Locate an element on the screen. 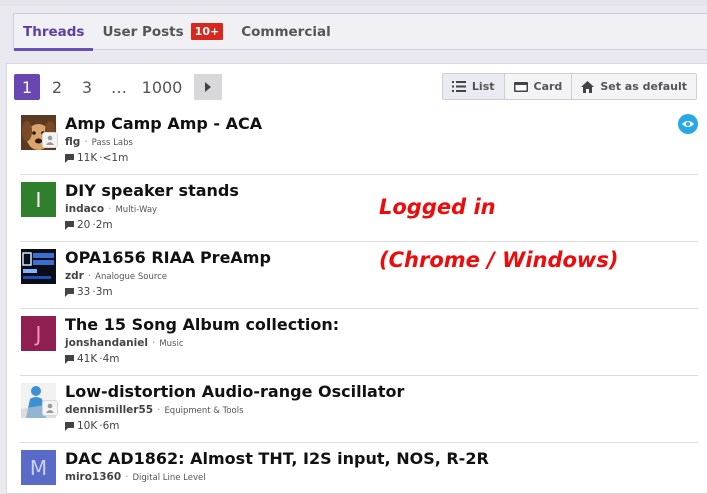 The image size is (707, 494). set-default-label: Set as default is located at coordinates (643, 86).